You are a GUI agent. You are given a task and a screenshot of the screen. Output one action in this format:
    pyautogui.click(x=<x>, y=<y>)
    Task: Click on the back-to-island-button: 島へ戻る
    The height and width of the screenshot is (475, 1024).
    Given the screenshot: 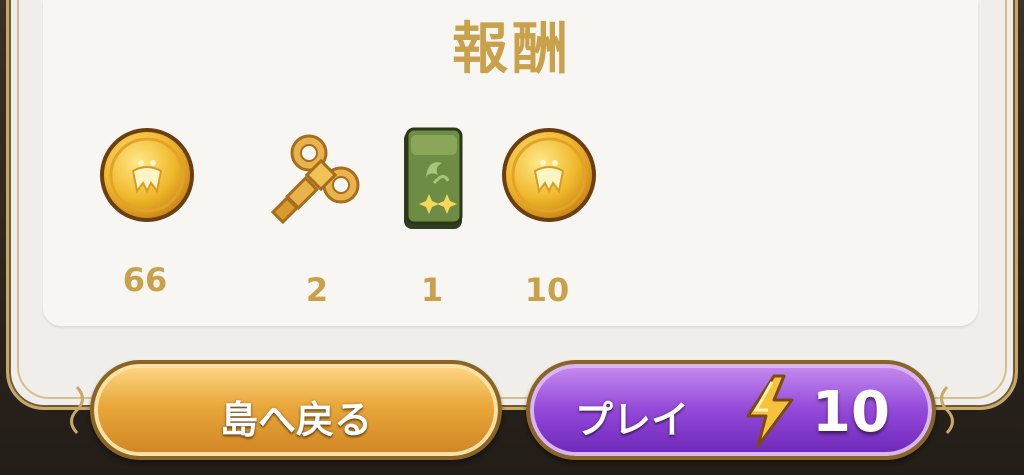 What is the action you would take?
    pyautogui.click(x=296, y=410)
    